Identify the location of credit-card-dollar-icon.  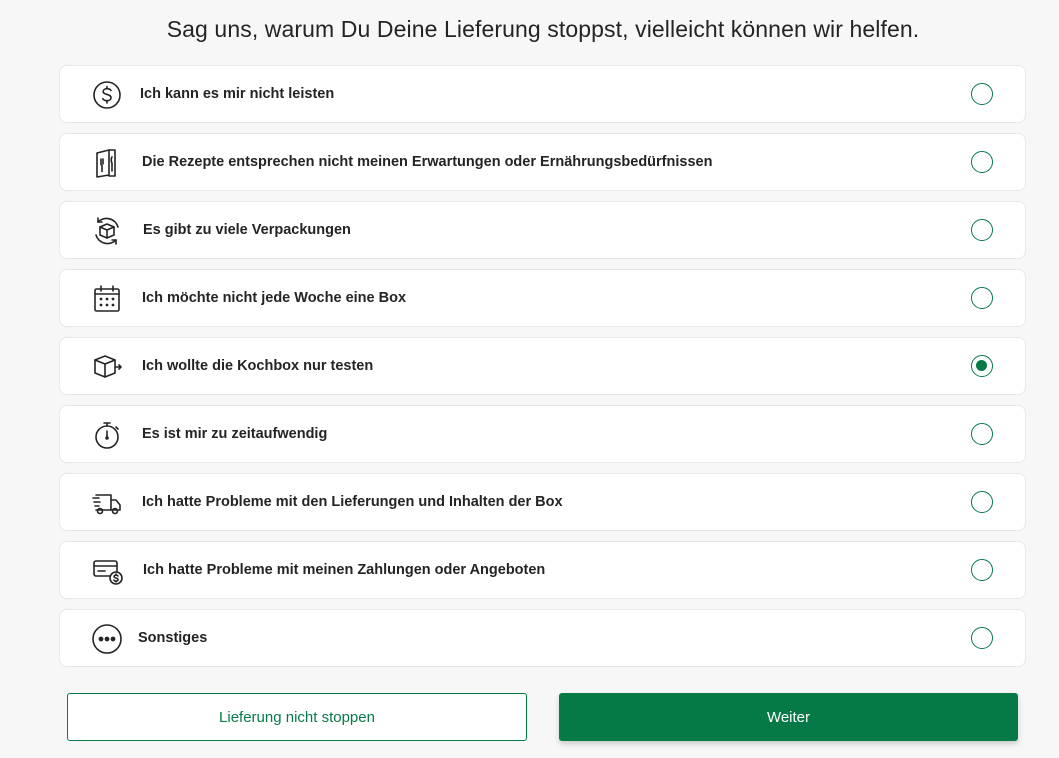
(107, 571).